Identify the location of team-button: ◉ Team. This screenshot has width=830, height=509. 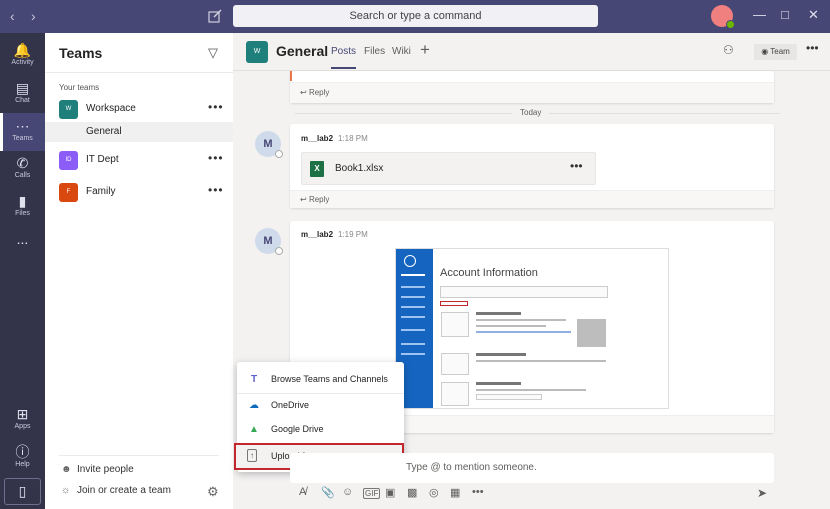
(775, 52).